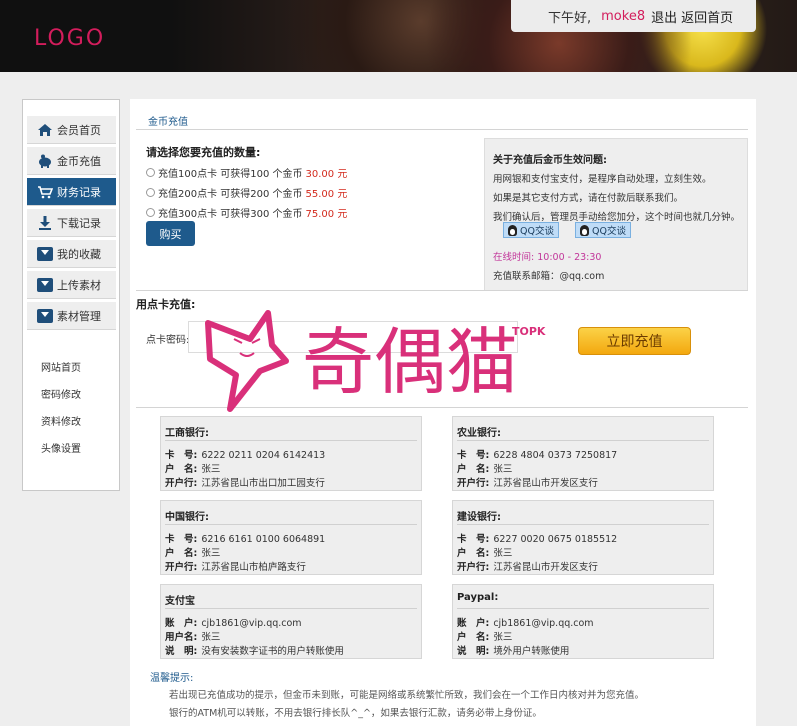 The image size is (797, 726). I want to click on option-text: 充值100点卡 可获得100 个金币, so click(230, 174).